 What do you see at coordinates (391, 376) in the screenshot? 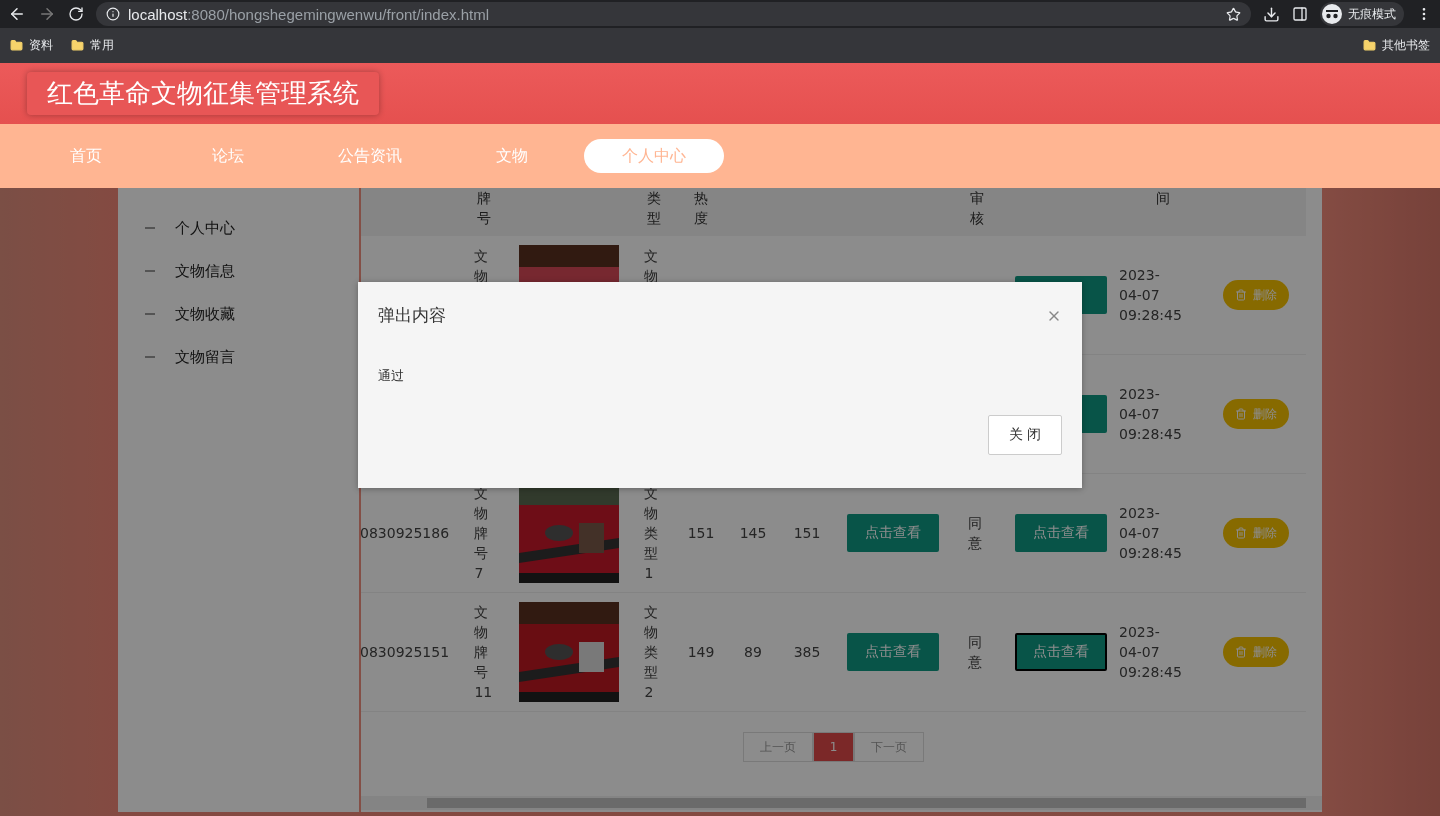
I see `dialog-content: 通过` at bounding box center [391, 376].